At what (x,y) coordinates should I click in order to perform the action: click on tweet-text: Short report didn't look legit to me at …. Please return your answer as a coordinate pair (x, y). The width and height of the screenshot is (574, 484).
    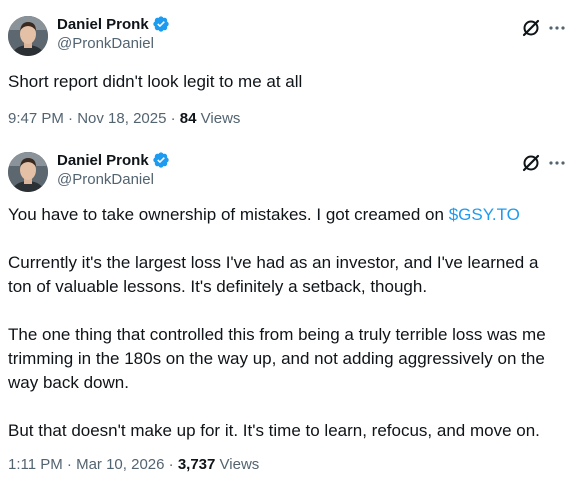
    Looking at the image, I should click on (286, 82).